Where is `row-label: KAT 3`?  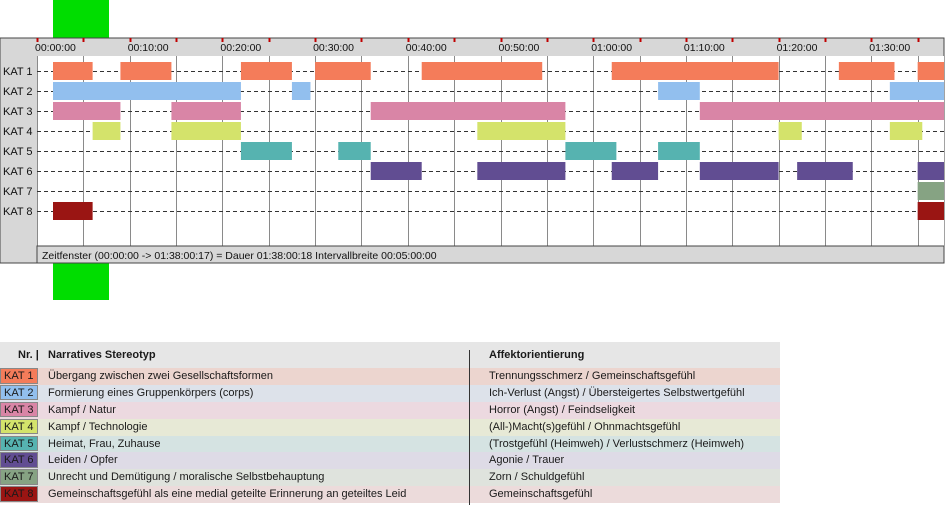
row-label: KAT 3 is located at coordinates (18, 112).